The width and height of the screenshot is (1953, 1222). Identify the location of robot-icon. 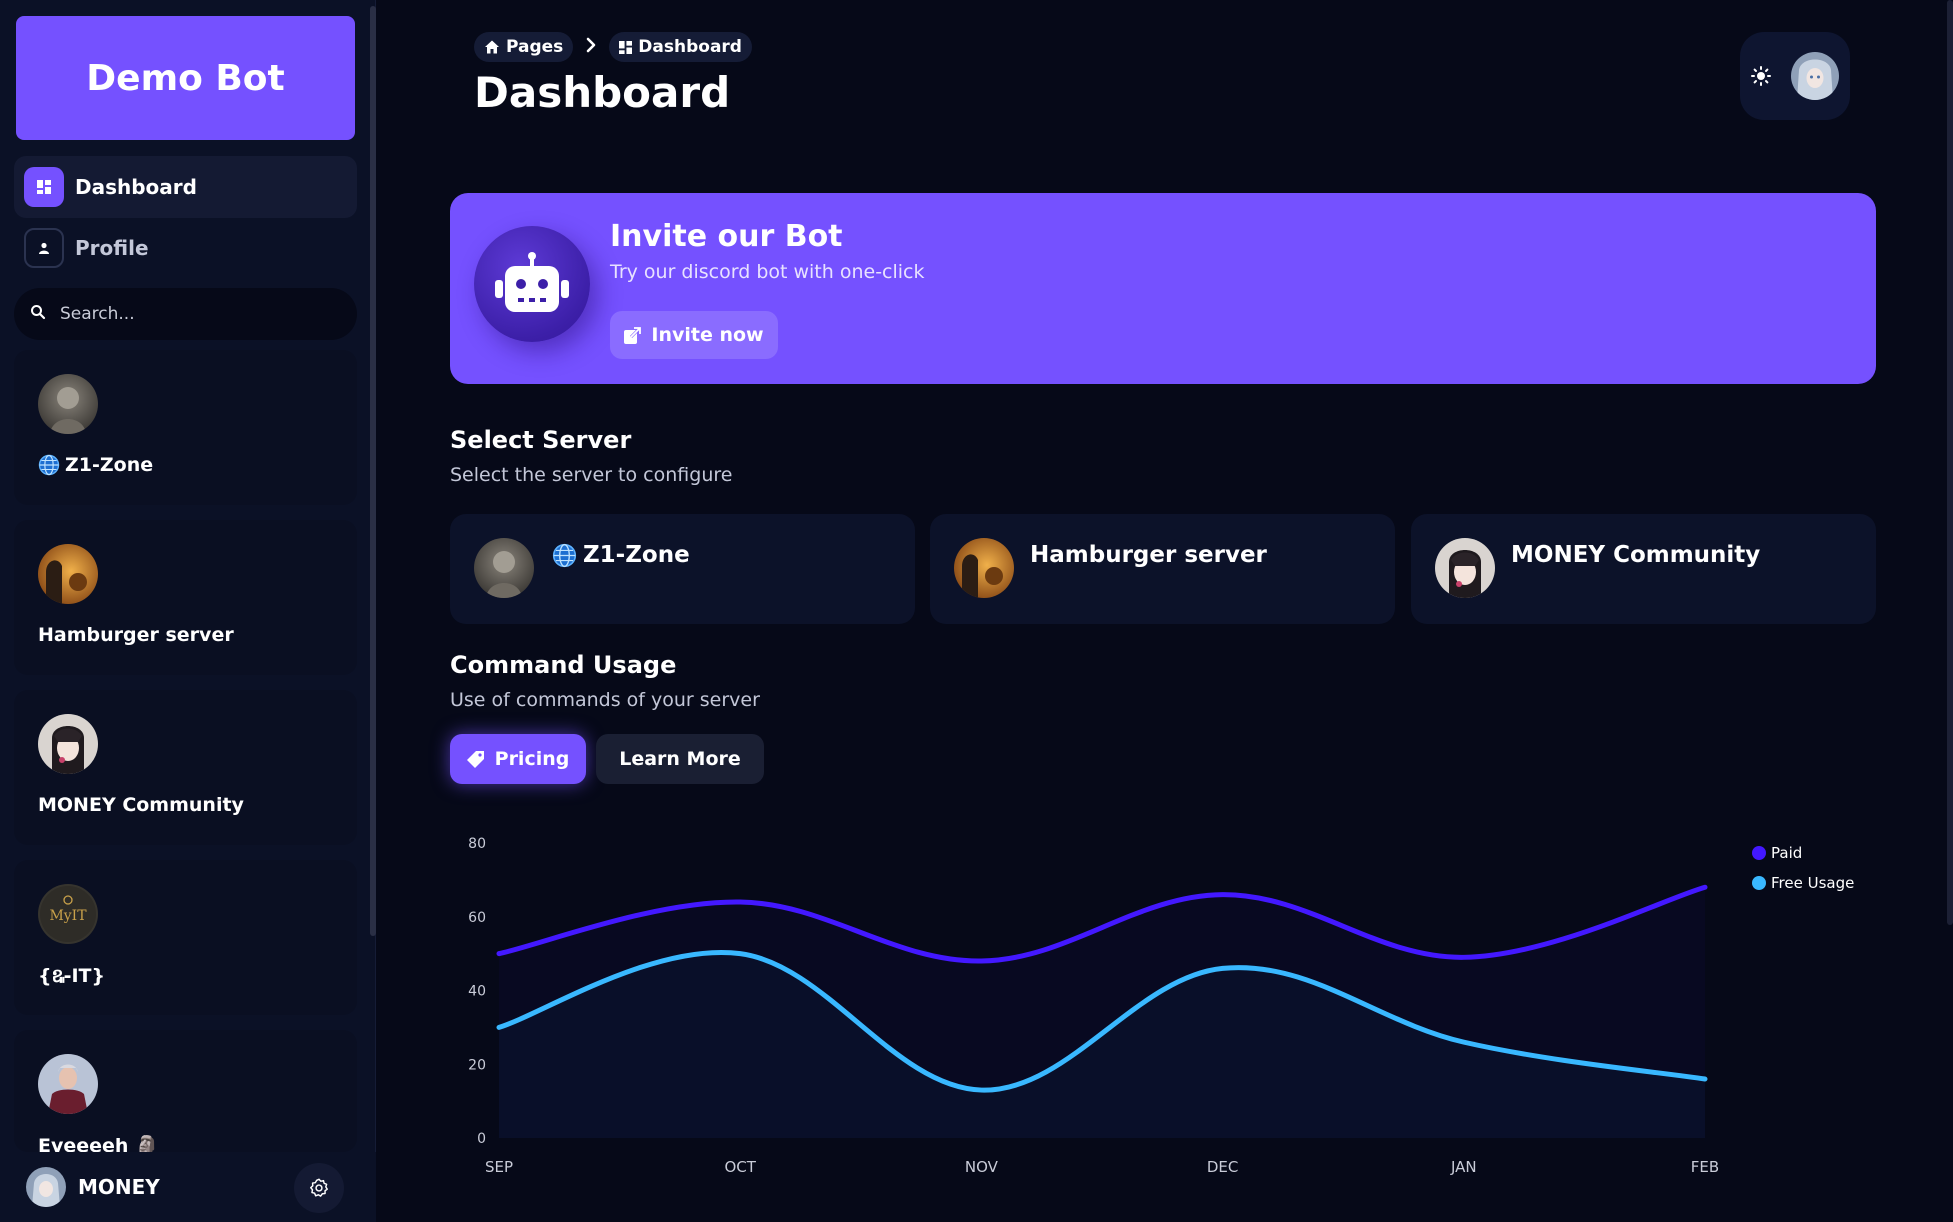
(532, 284).